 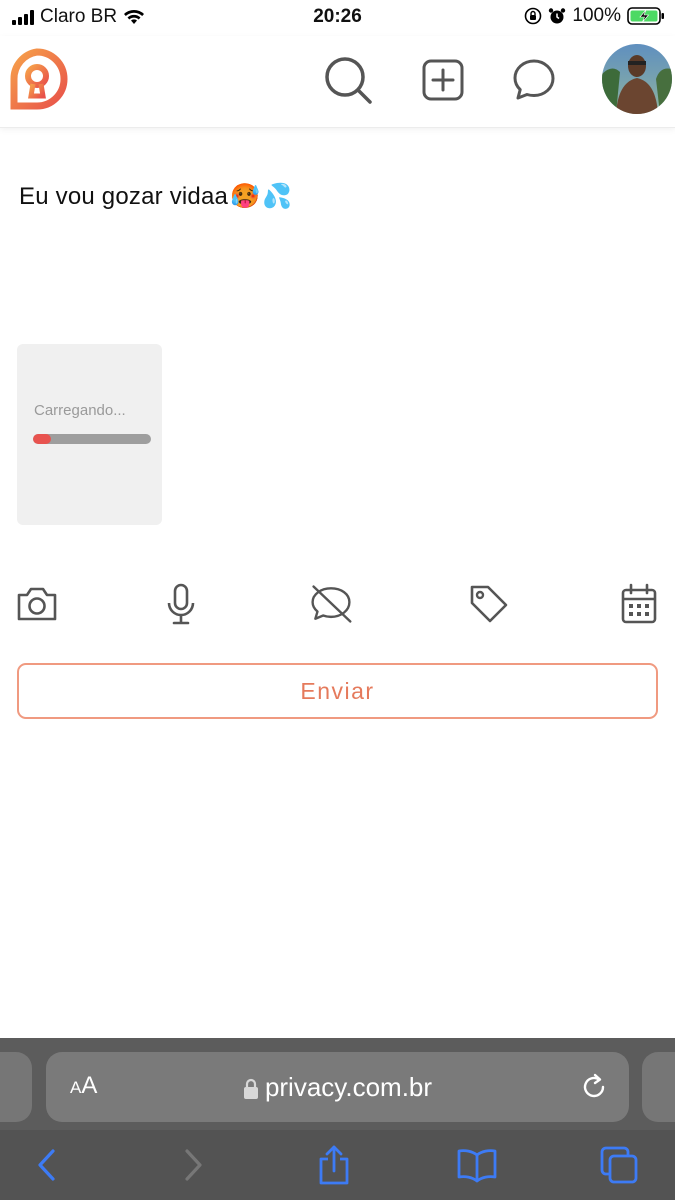 What do you see at coordinates (637, 79) in the screenshot?
I see `profile-avatar` at bounding box center [637, 79].